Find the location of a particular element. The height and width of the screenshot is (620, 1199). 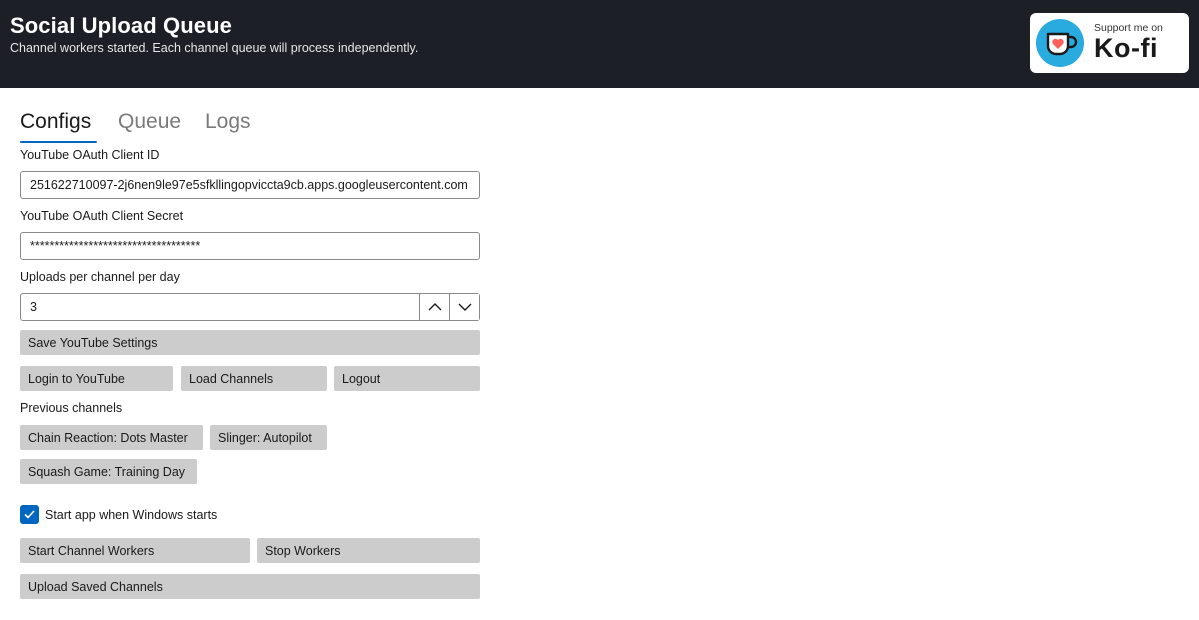

increment-button is located at coordinates (434, 307).